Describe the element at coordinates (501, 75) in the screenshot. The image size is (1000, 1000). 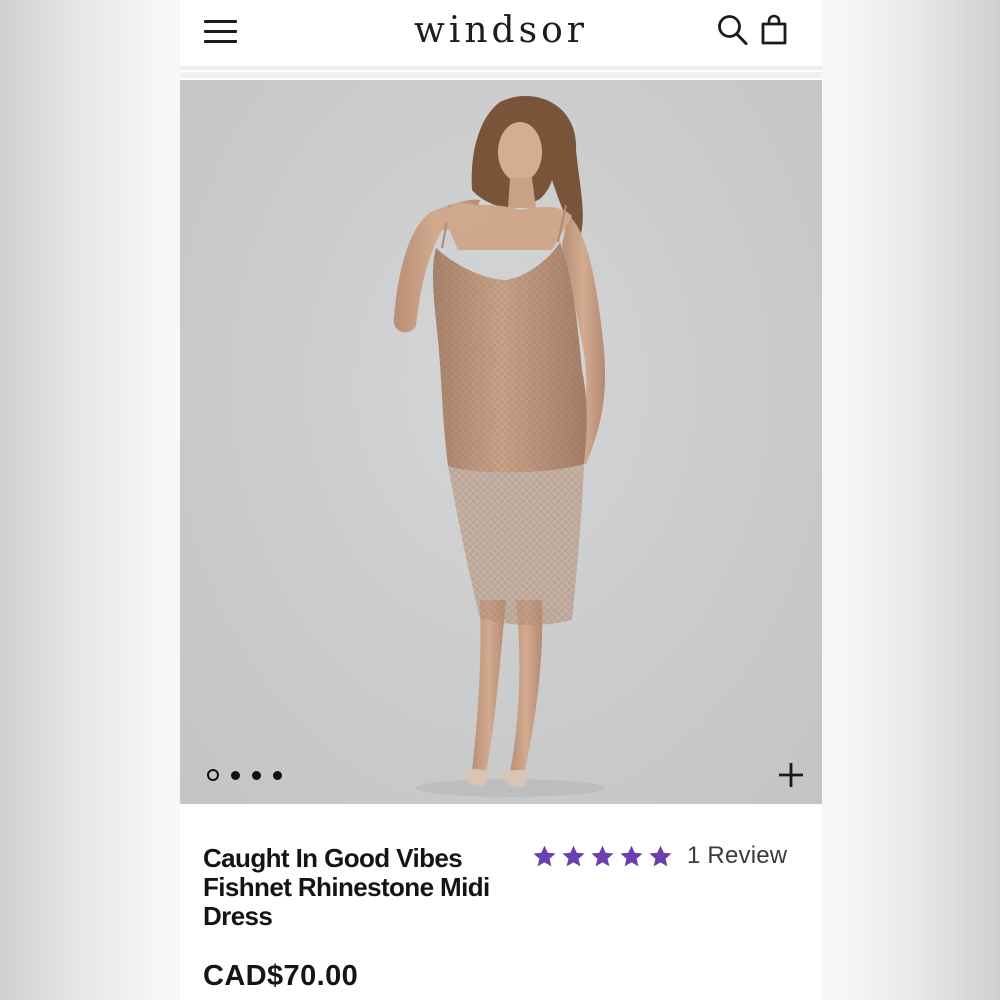
I see `header-divider` at that location.